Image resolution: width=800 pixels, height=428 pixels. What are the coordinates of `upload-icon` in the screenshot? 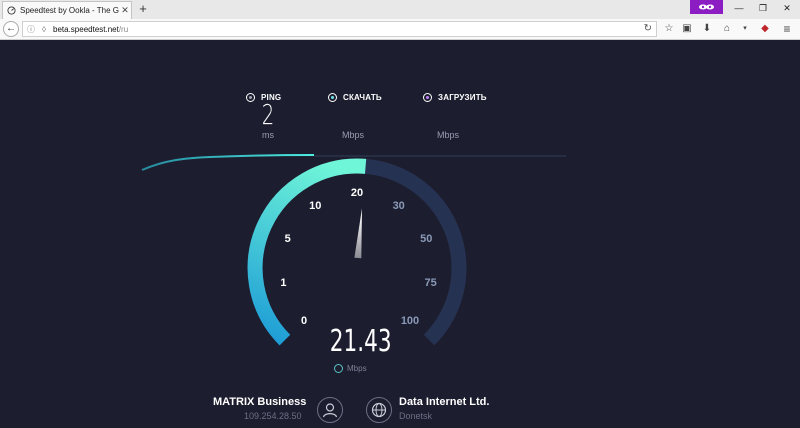 It's located at (427, 97).